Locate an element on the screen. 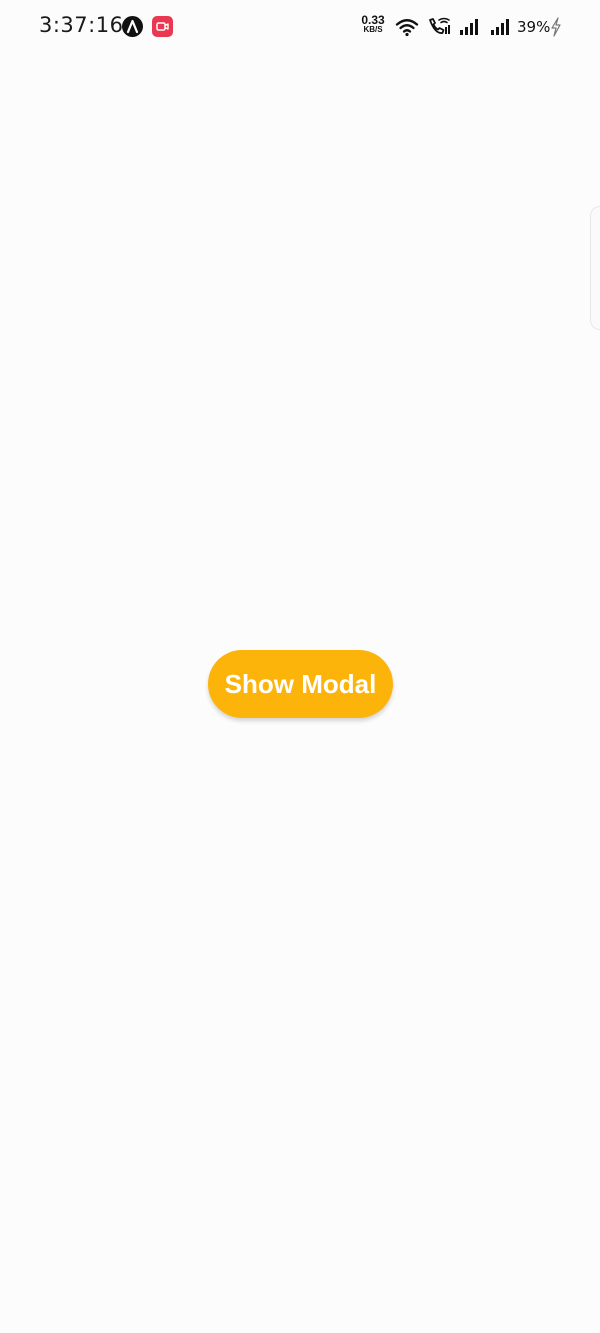  app-notification-icon is located at coordinates (132, 26).